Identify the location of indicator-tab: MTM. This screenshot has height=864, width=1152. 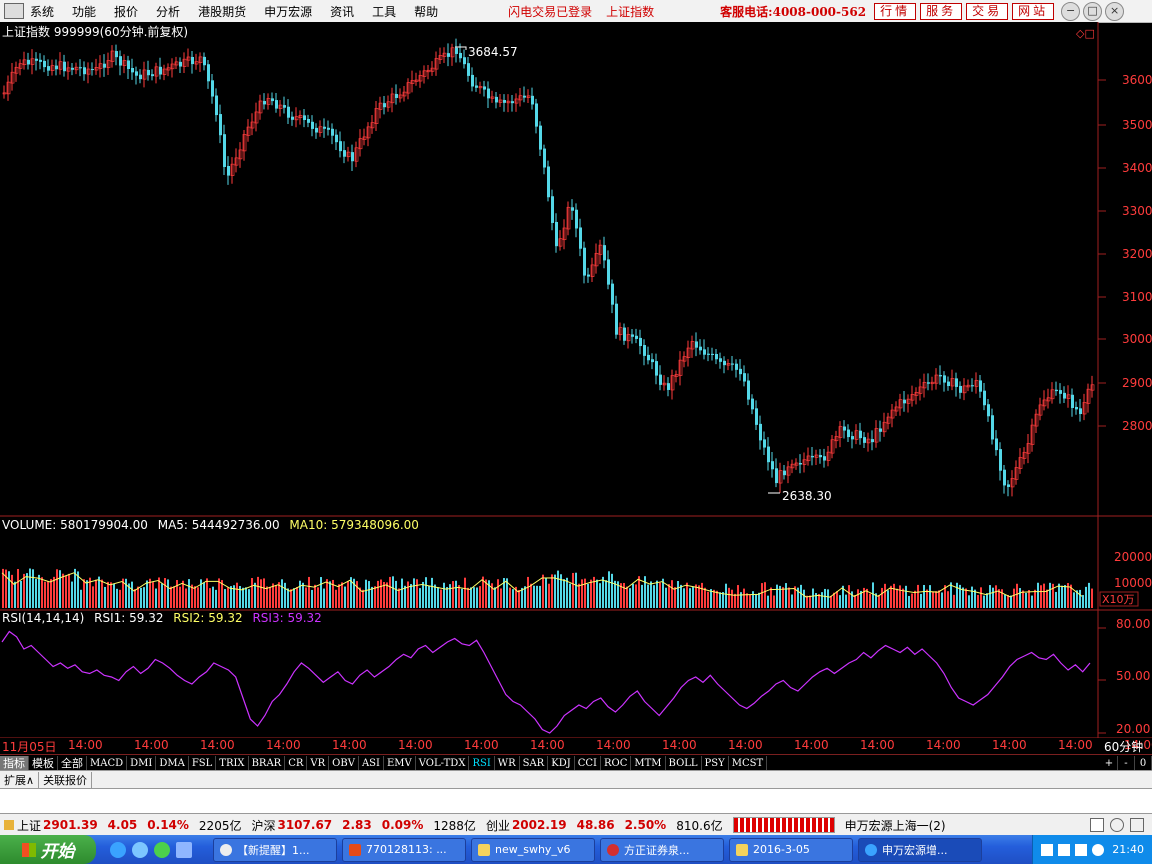
(648, 763).